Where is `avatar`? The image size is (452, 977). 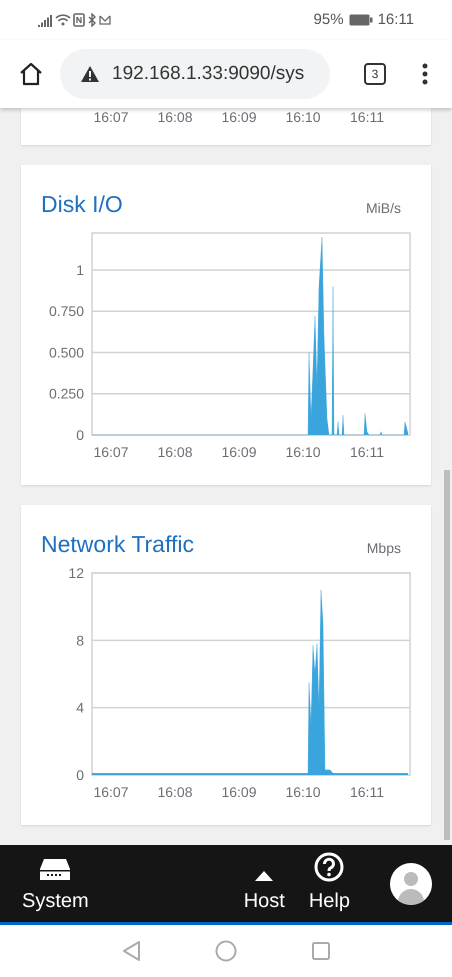 avatar is located at coordinates (411, 883).